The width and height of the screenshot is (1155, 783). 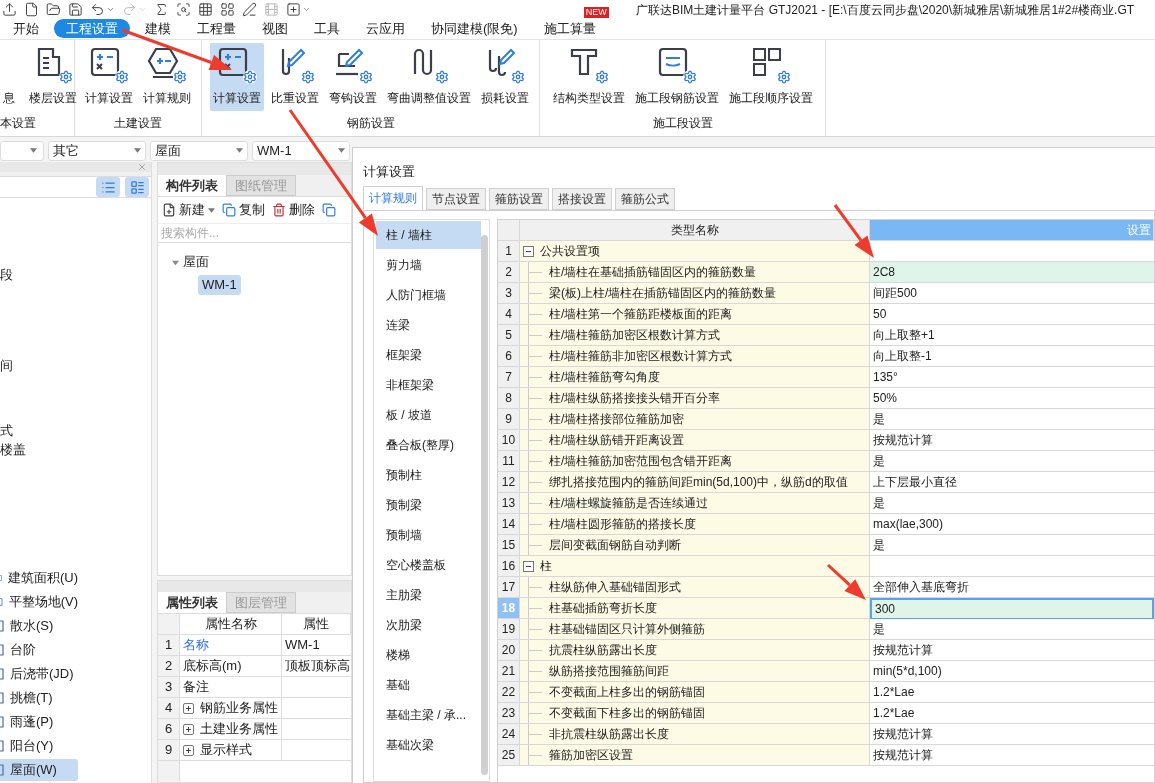 I want to click on setting-value: 间距500, so click(x=1012, y=293).